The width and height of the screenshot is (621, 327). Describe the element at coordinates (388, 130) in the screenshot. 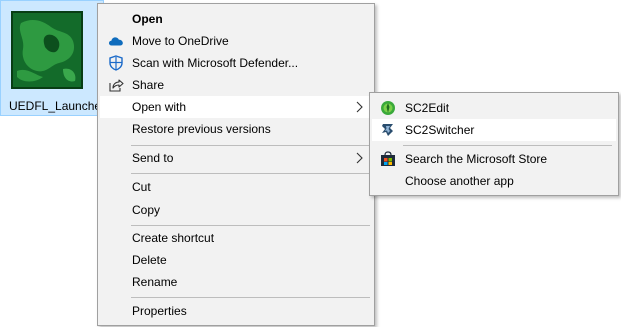

I see `sc2switcher-icon` at that location.